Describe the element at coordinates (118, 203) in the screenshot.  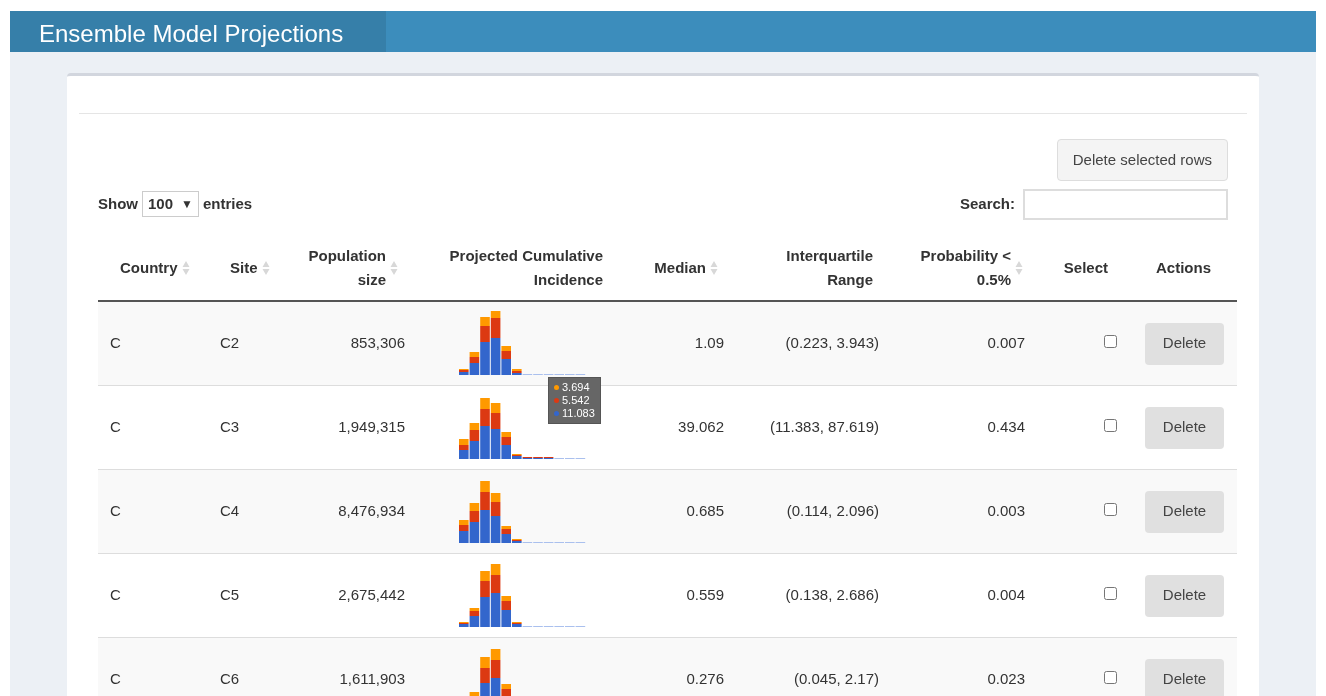
I see `show-label: Show` at that location.